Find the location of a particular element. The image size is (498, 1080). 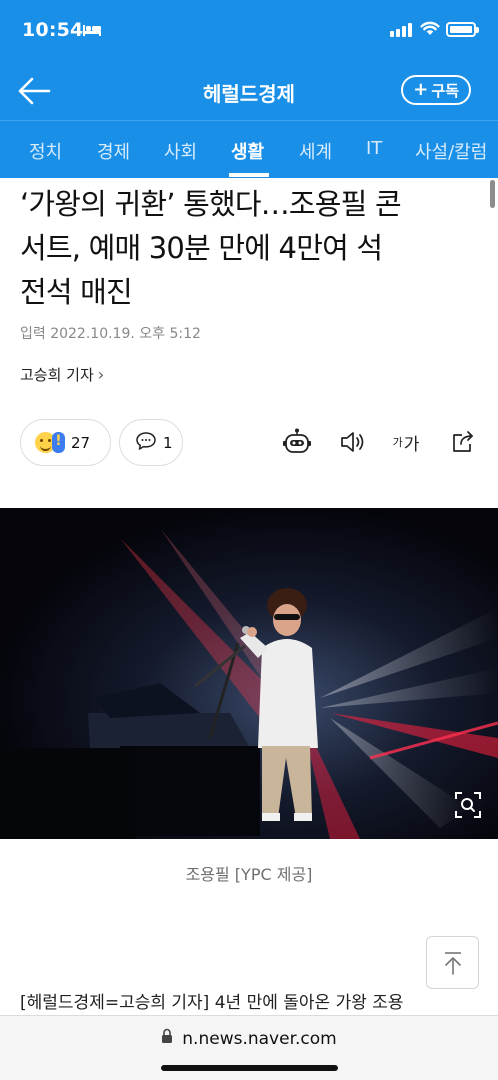

active-tab-indicator is located at coordinates (249, 175).